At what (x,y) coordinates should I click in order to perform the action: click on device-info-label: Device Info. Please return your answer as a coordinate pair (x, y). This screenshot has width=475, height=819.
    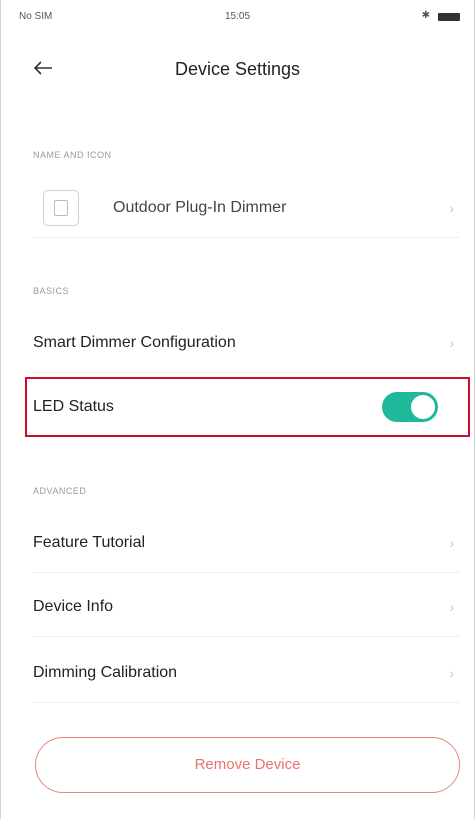
    Looking at the image, I should click on (73, 606).